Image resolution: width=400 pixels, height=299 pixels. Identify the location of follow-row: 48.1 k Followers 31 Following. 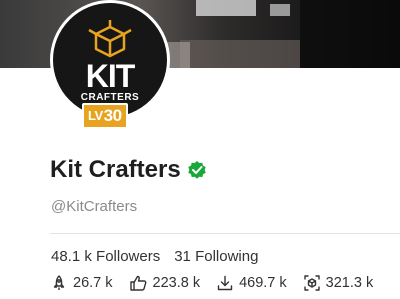
(161, 256).